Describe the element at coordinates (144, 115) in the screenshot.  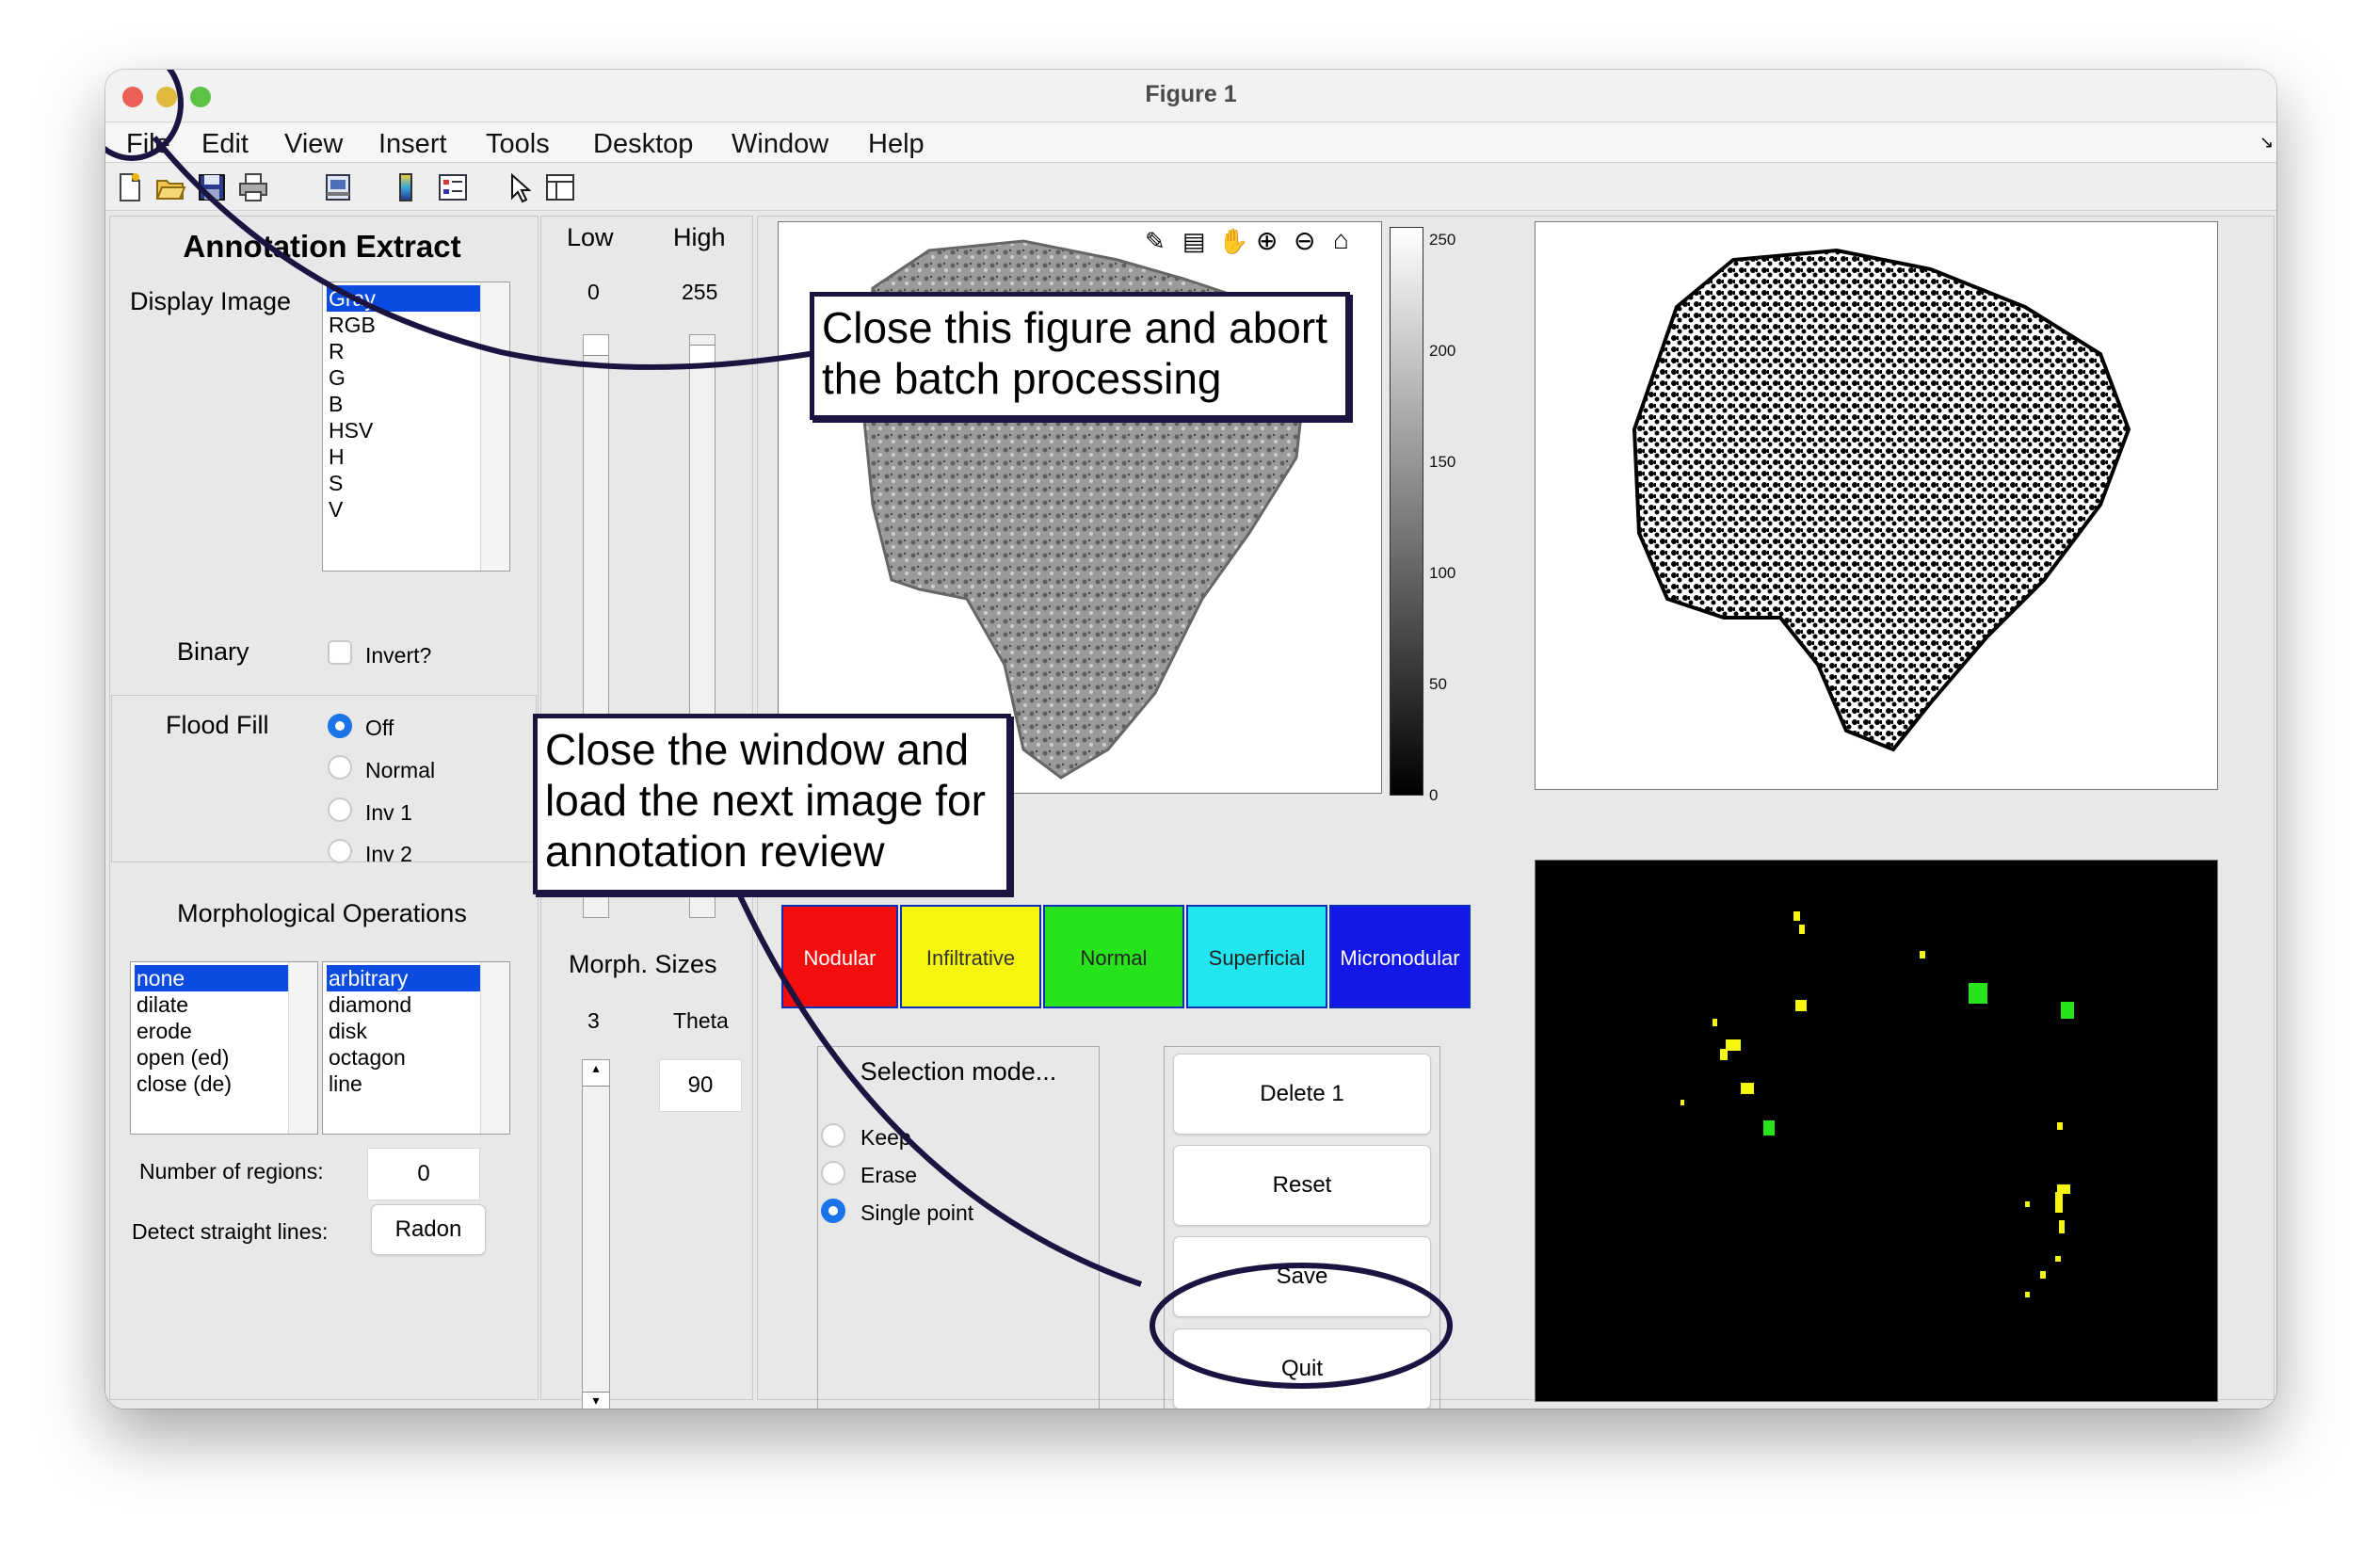
I see `close-button-highlight-circle` at that location.